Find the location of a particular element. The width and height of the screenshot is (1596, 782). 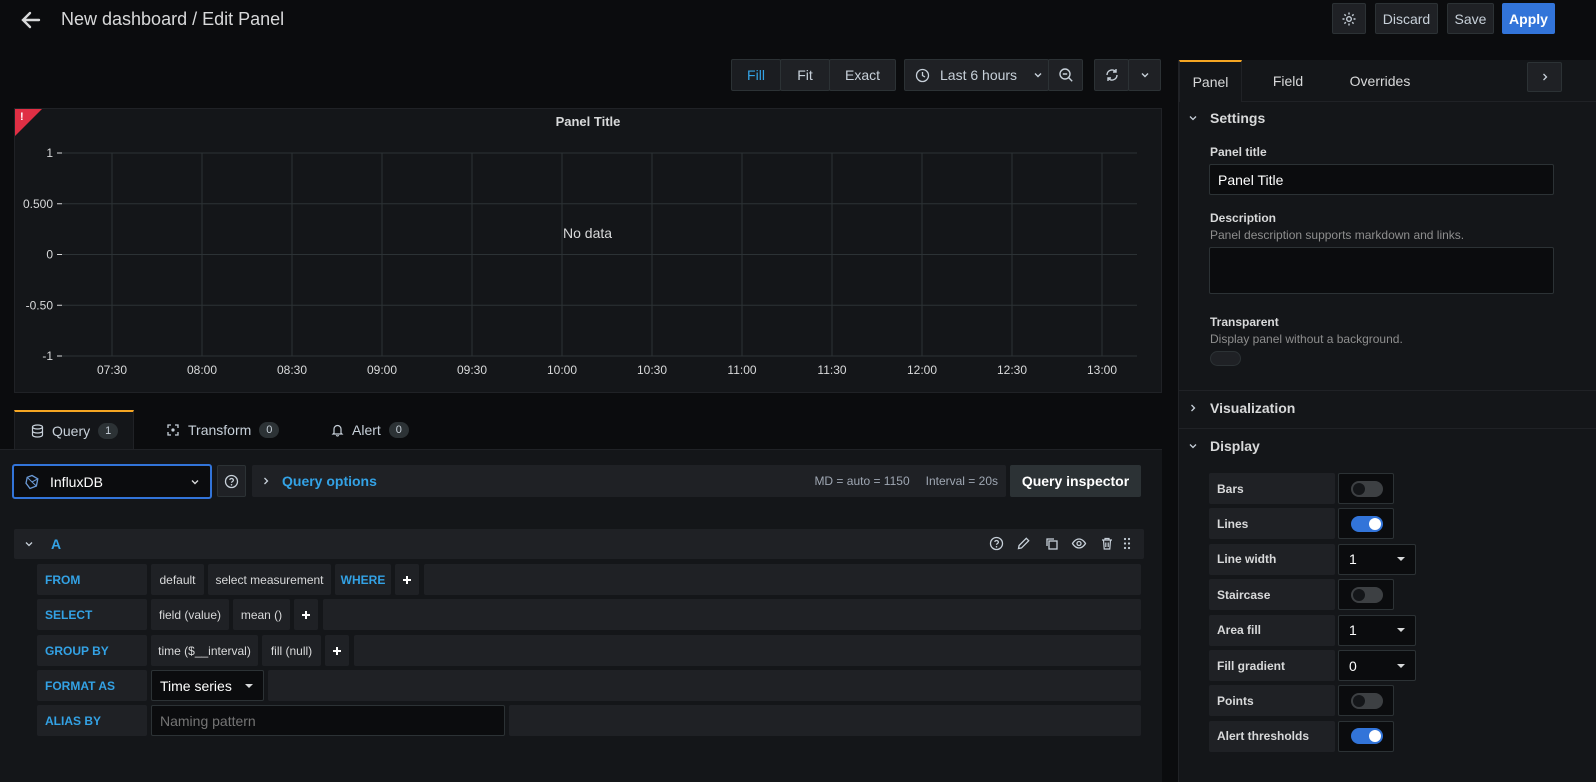

y-tick-label: -1 is located at coordinates (47, 356).